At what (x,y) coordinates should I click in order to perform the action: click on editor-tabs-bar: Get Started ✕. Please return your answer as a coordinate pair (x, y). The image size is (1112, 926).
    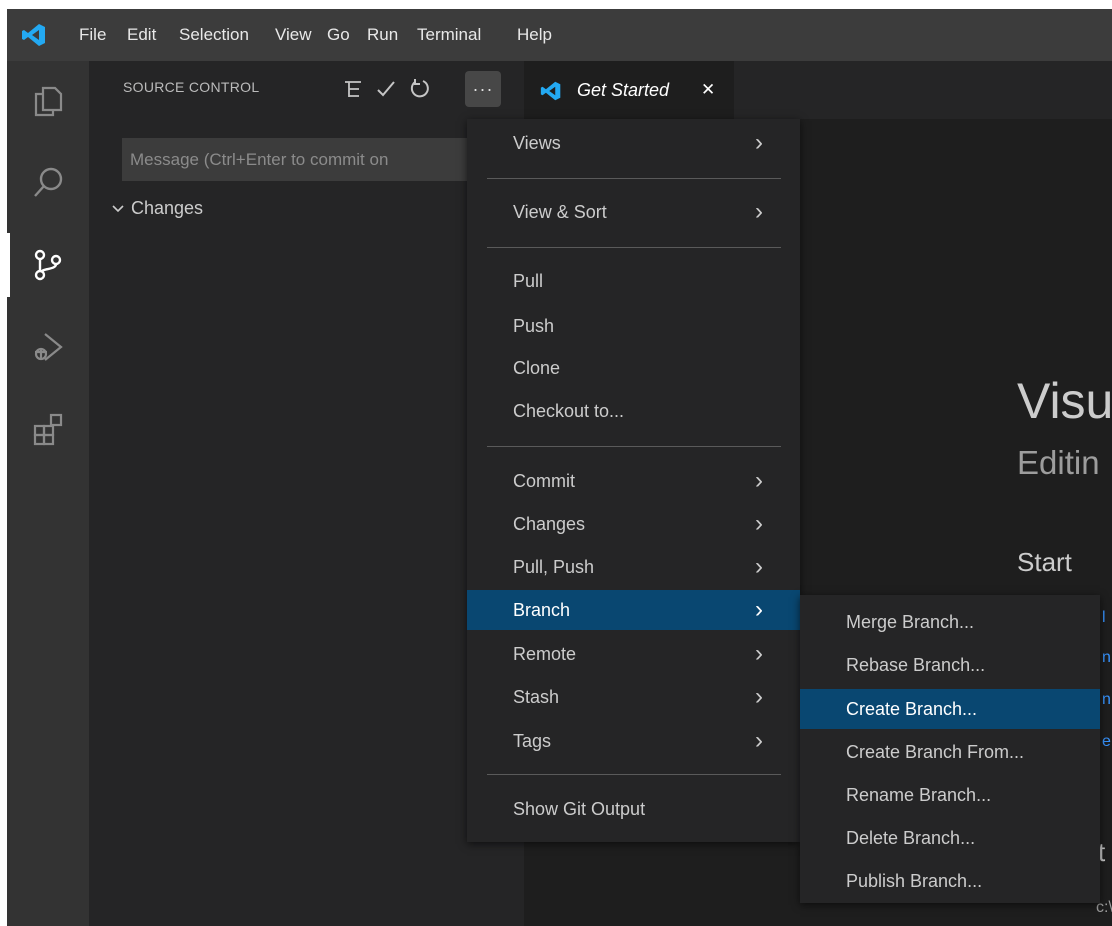
    Looking at the image, I should click on (818, 90).